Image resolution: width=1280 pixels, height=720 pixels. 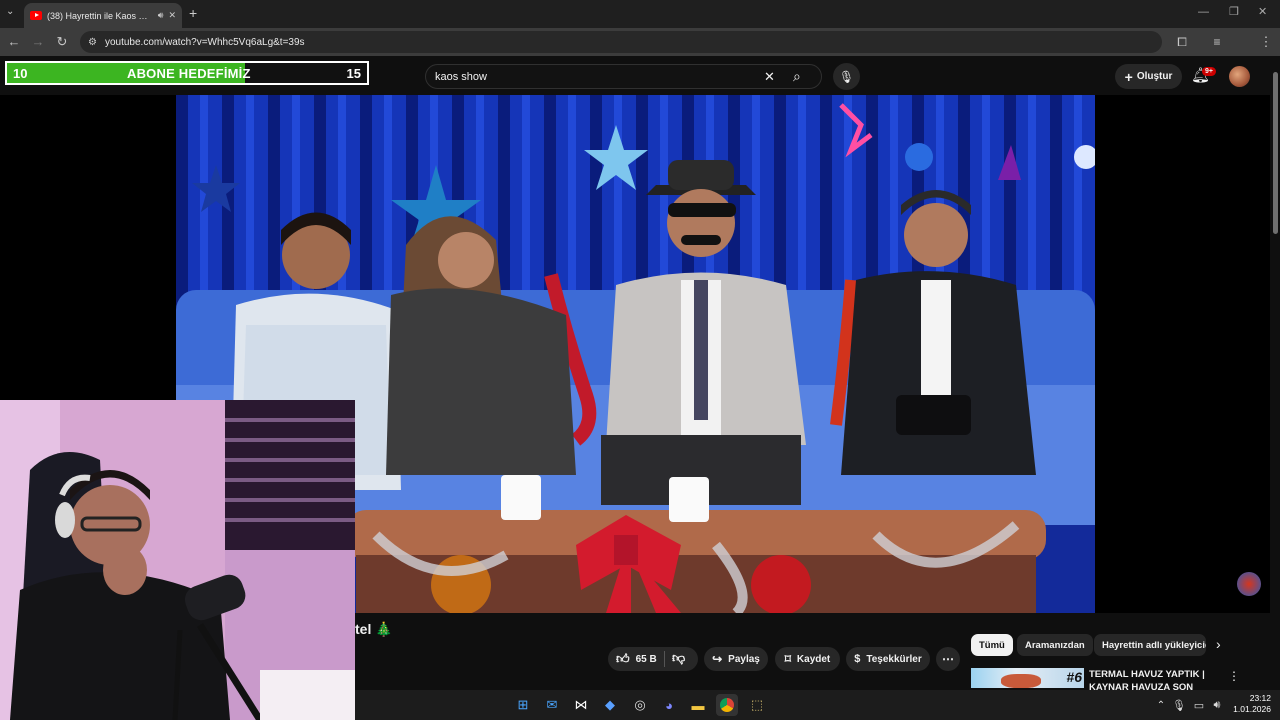 I want to click on windows-taskbar, so click(x=817, y=705).